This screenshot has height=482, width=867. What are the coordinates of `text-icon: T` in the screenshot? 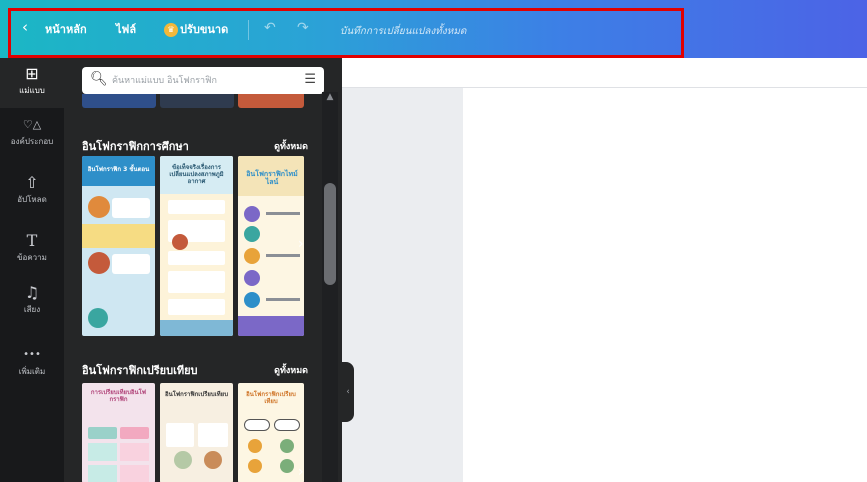 It's located at (32, 240).